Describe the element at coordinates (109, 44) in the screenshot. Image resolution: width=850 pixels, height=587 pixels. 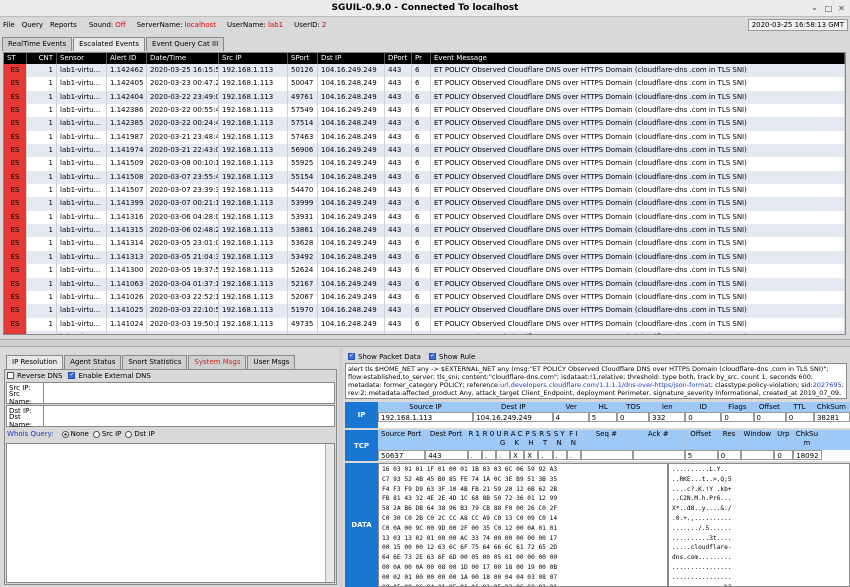
I see `tab-escalated-events: Escalated Events` at that location.